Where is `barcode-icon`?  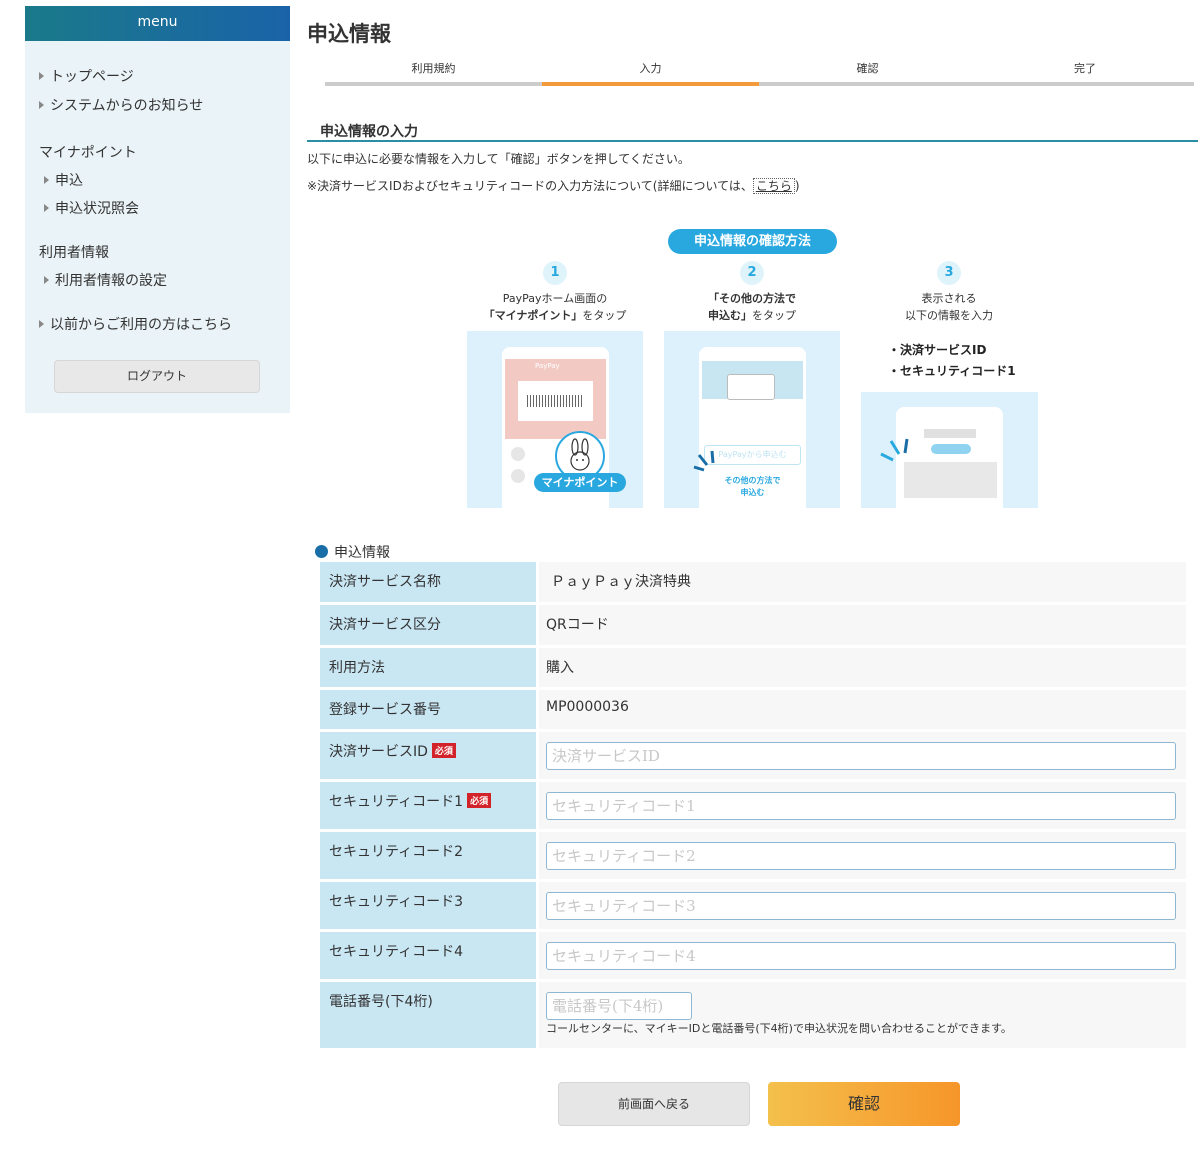 barcode-icon is located at coordinates (555, 401).